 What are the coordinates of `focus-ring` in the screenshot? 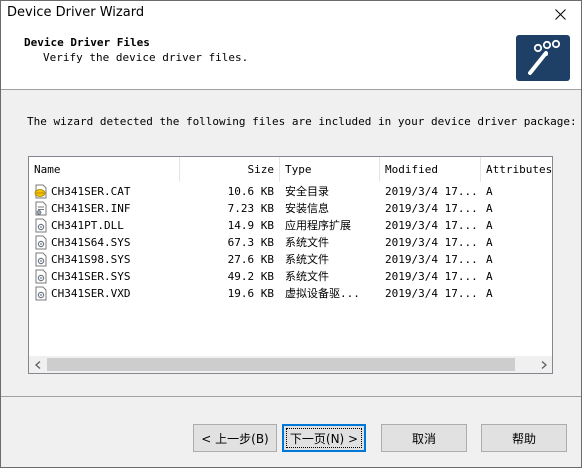 It's located at (324, 438).